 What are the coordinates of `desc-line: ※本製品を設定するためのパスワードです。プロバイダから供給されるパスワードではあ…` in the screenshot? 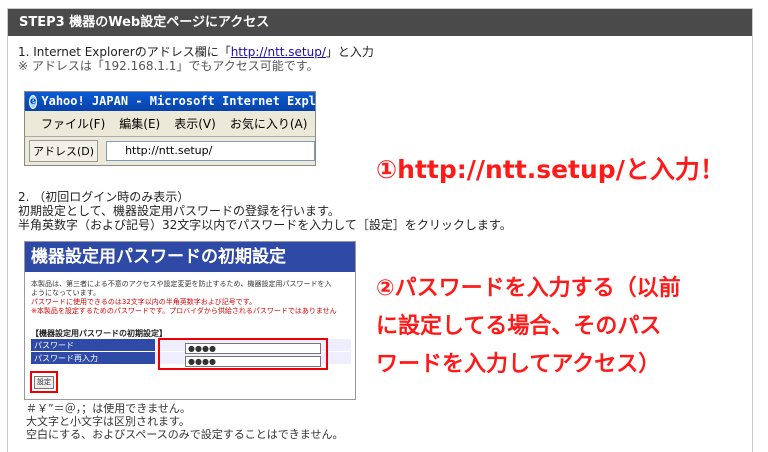 It's located at (184, 311).